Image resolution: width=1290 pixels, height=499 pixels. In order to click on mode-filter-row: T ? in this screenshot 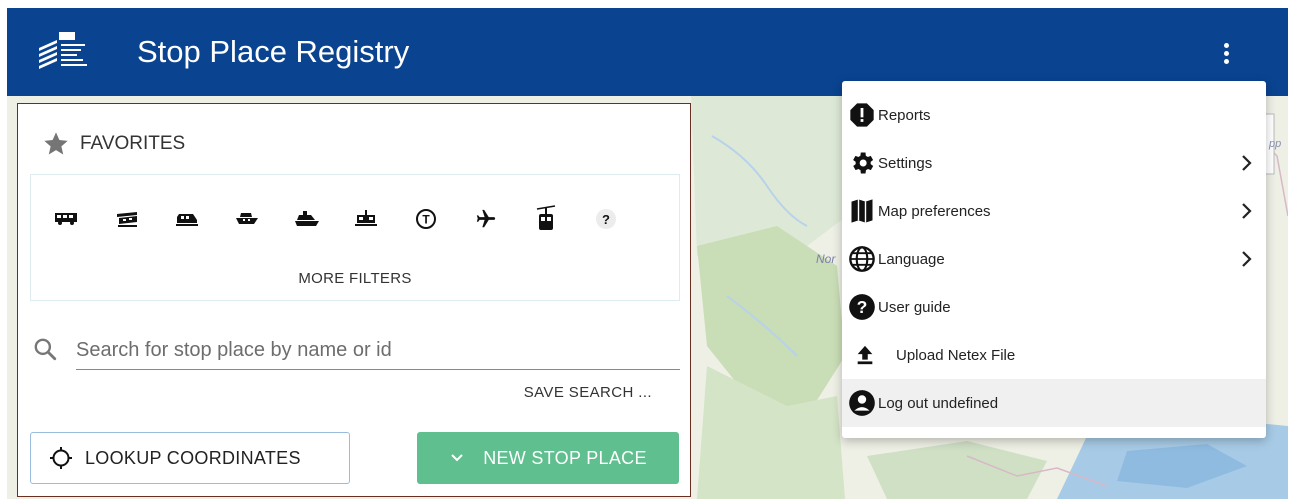, I will do `click(355, 219)`.